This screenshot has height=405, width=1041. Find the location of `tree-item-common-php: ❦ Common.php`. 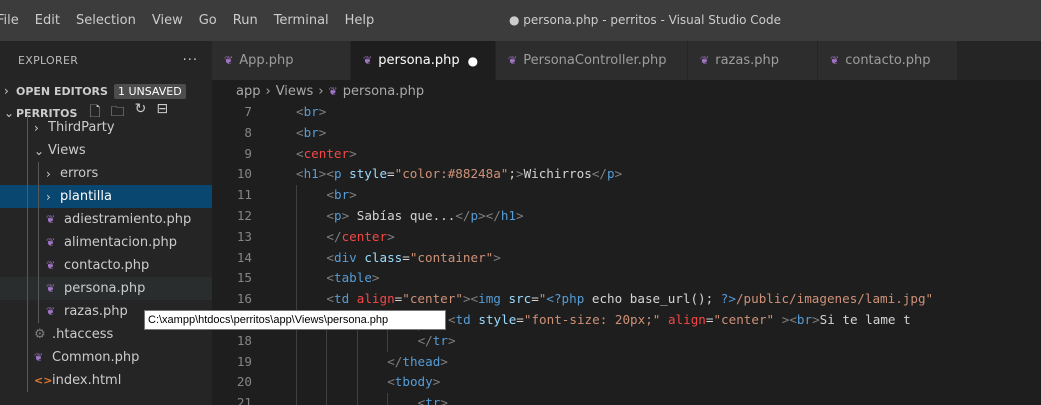

tree-item-common-php: ❦ Common.php is located at coordinates (106, 357).